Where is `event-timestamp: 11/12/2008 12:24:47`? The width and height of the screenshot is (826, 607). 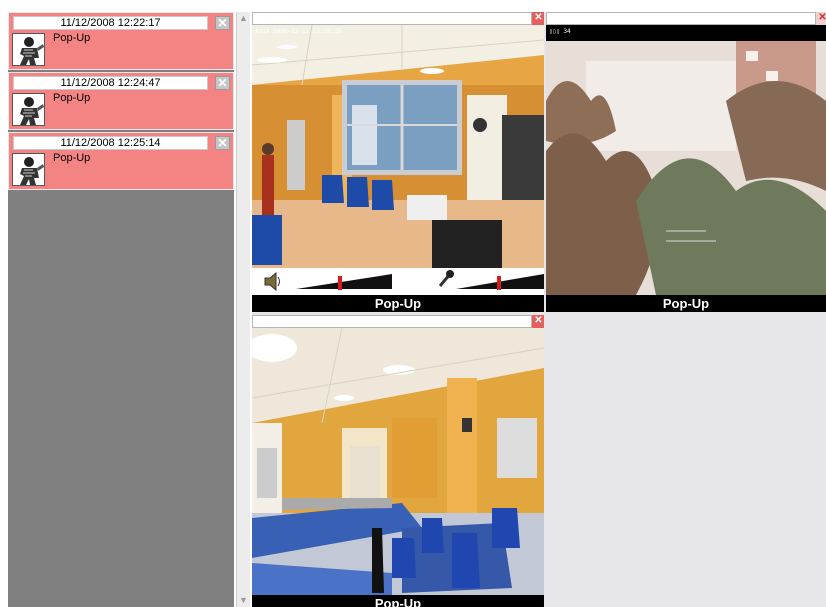
event-timestamp: 11/12/2008 12:24:47 is located at coordinates (110, 83).